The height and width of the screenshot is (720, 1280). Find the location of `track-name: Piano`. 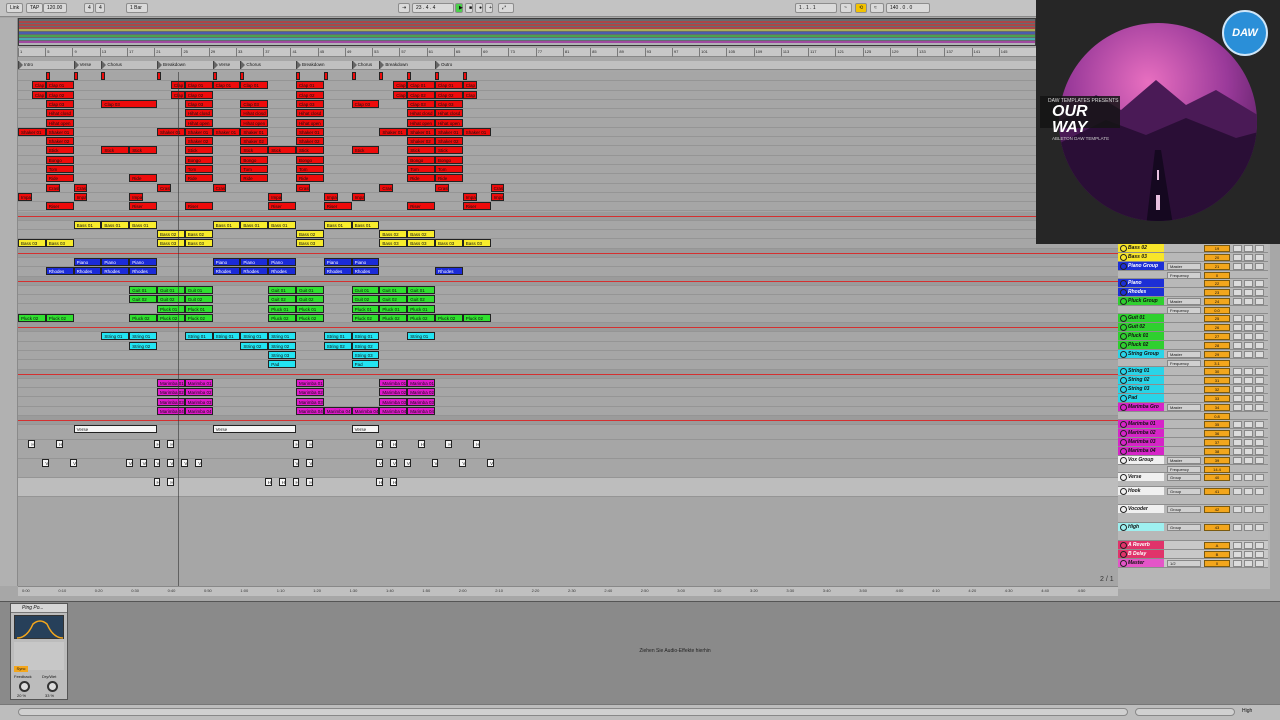

track-name: Piano is located at coordinates (1141, 283).